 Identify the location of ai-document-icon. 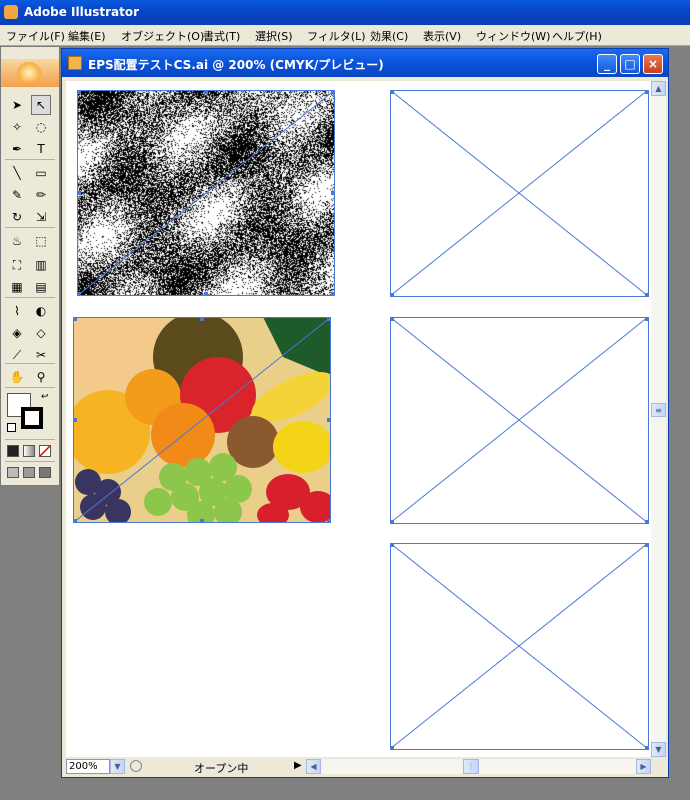
(75, 63).